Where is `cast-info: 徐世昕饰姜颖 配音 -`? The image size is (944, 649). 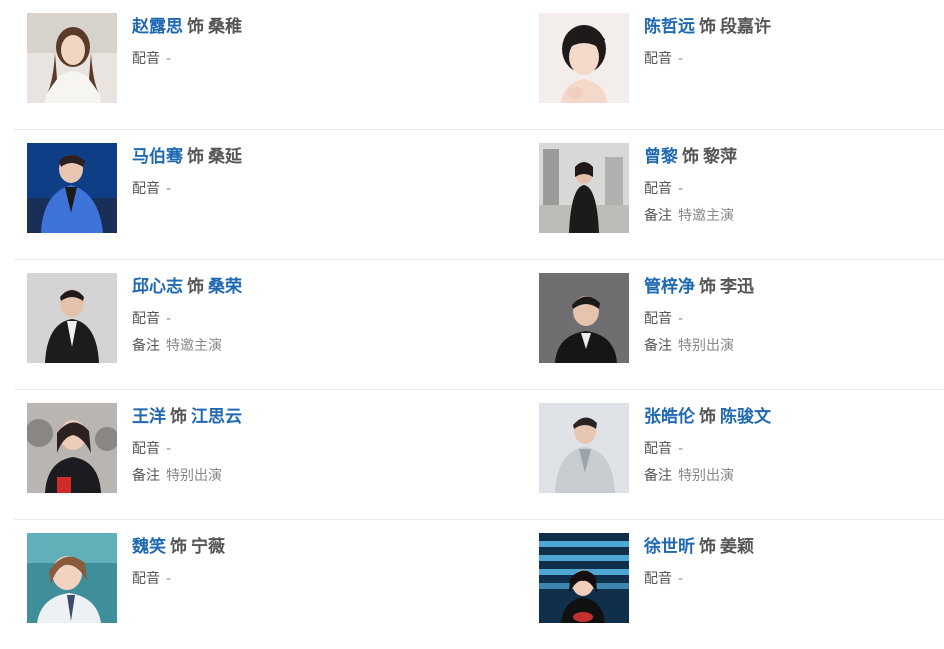 cast-info: 徐世昕饰姜颖 配音 - is located at coordinates (794, 561).